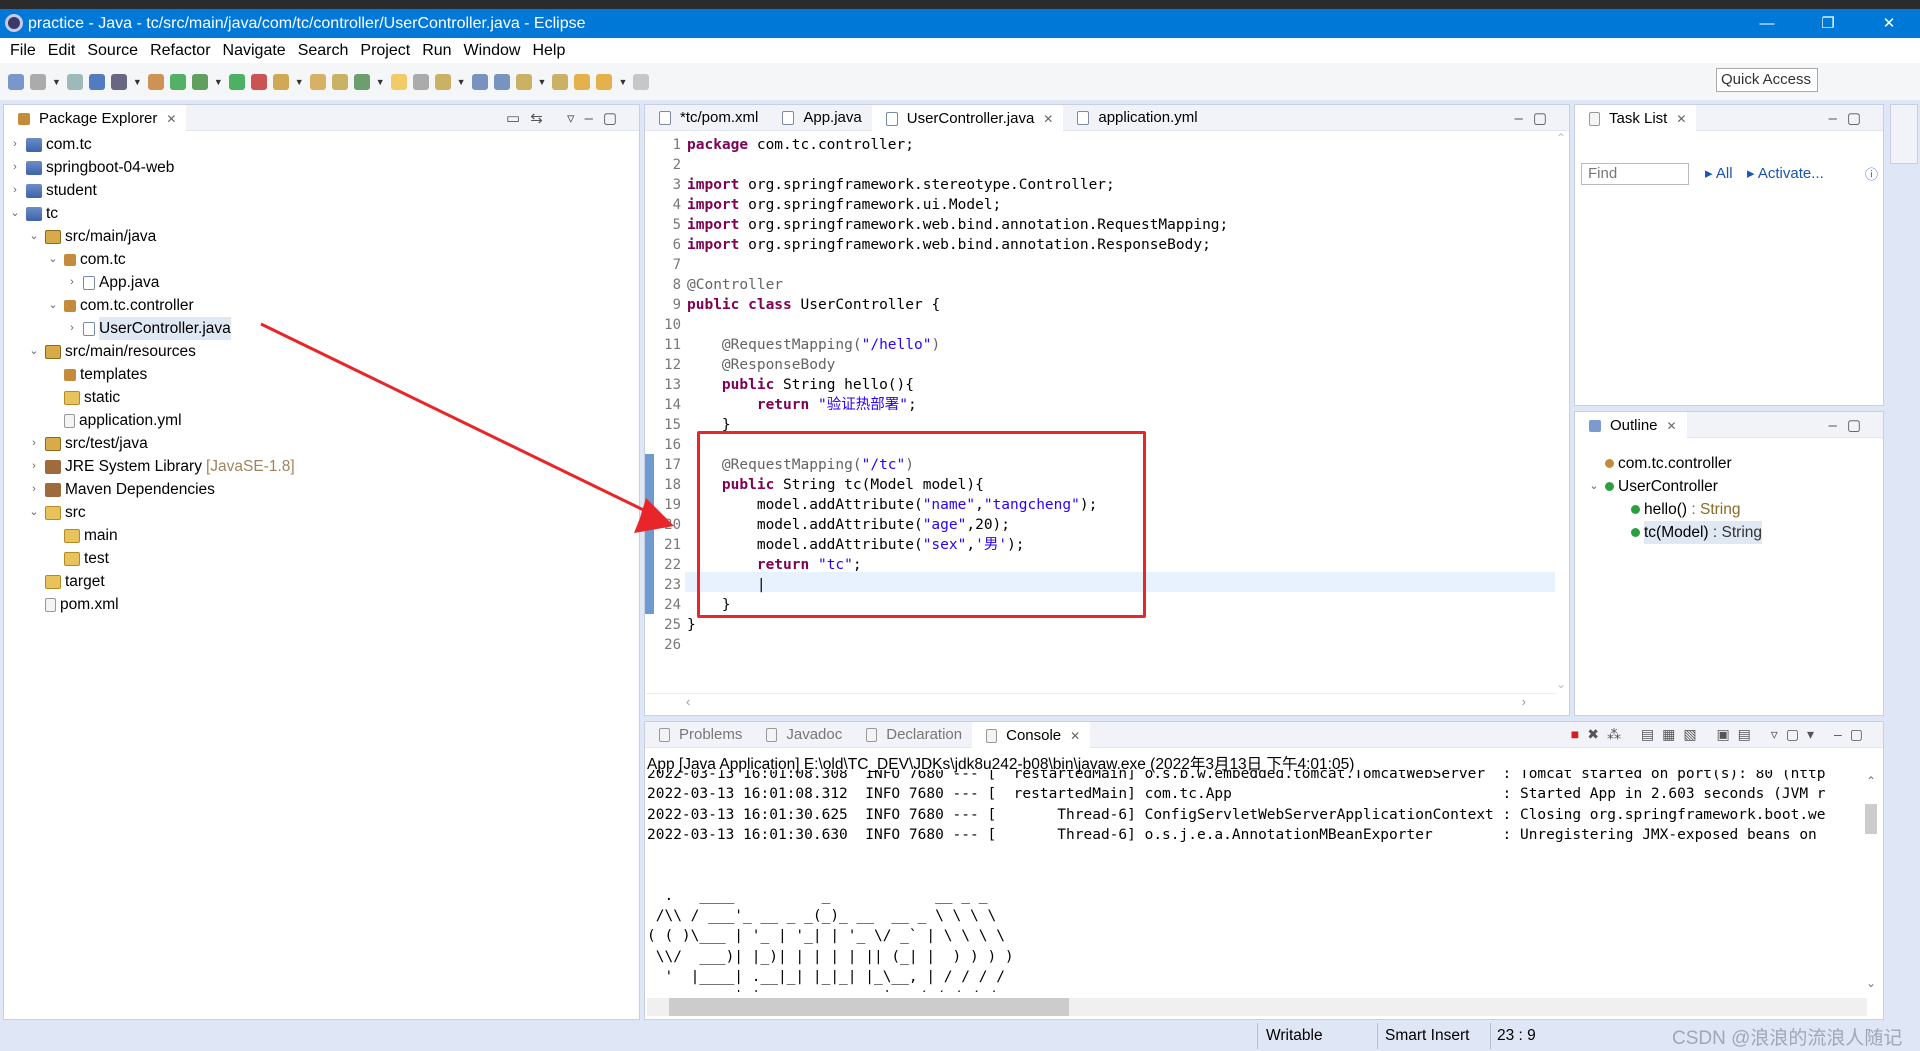  Describe the element at coordinates (912, 735) in the screenshot. I see `tab-declaration: Declaration` at that location.